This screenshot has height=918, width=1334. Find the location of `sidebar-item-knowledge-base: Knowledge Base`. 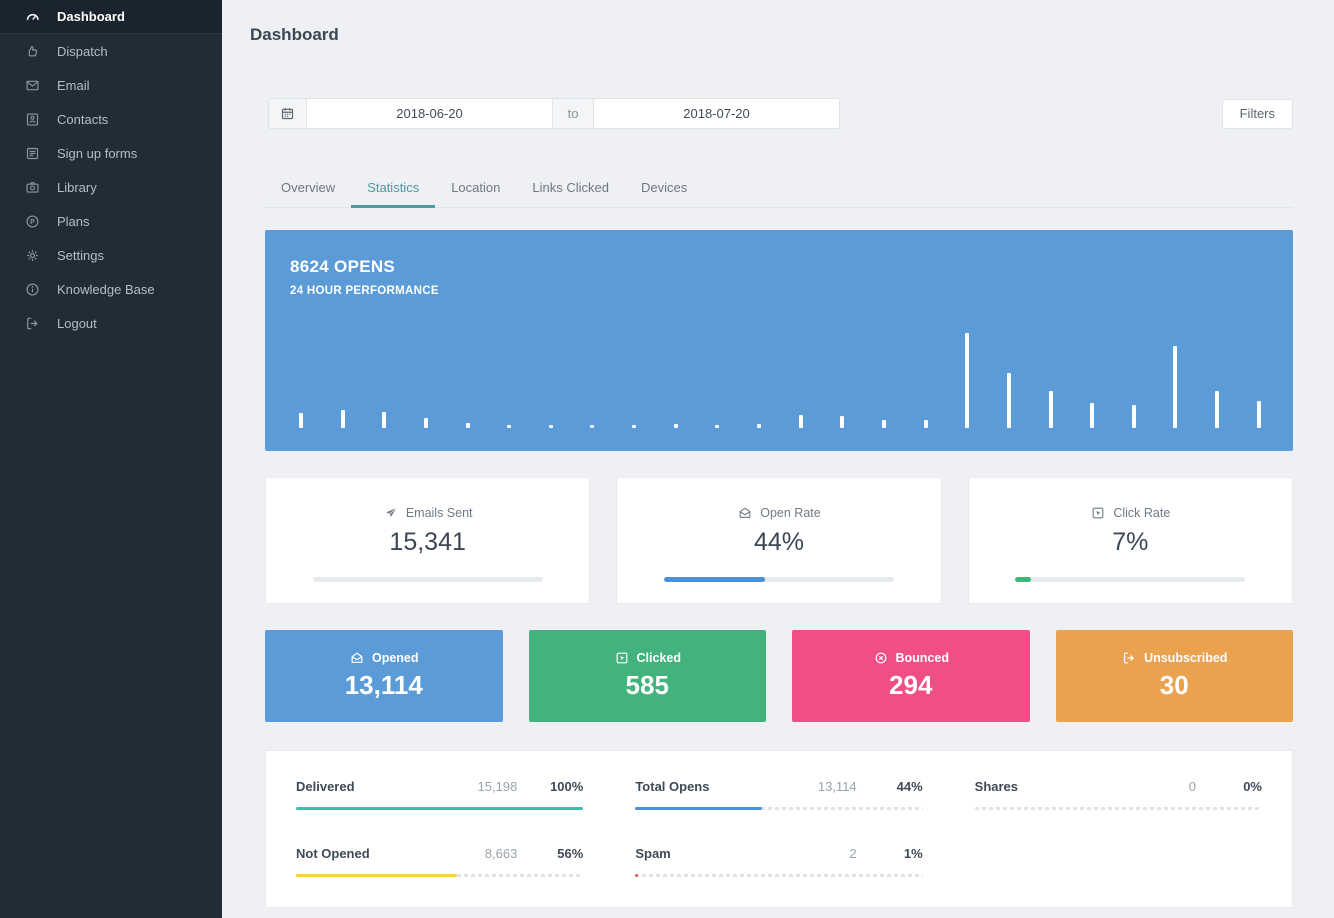

sidebar-item-knowledge-base: Knowledge Base is located at coordinates (111, 289).